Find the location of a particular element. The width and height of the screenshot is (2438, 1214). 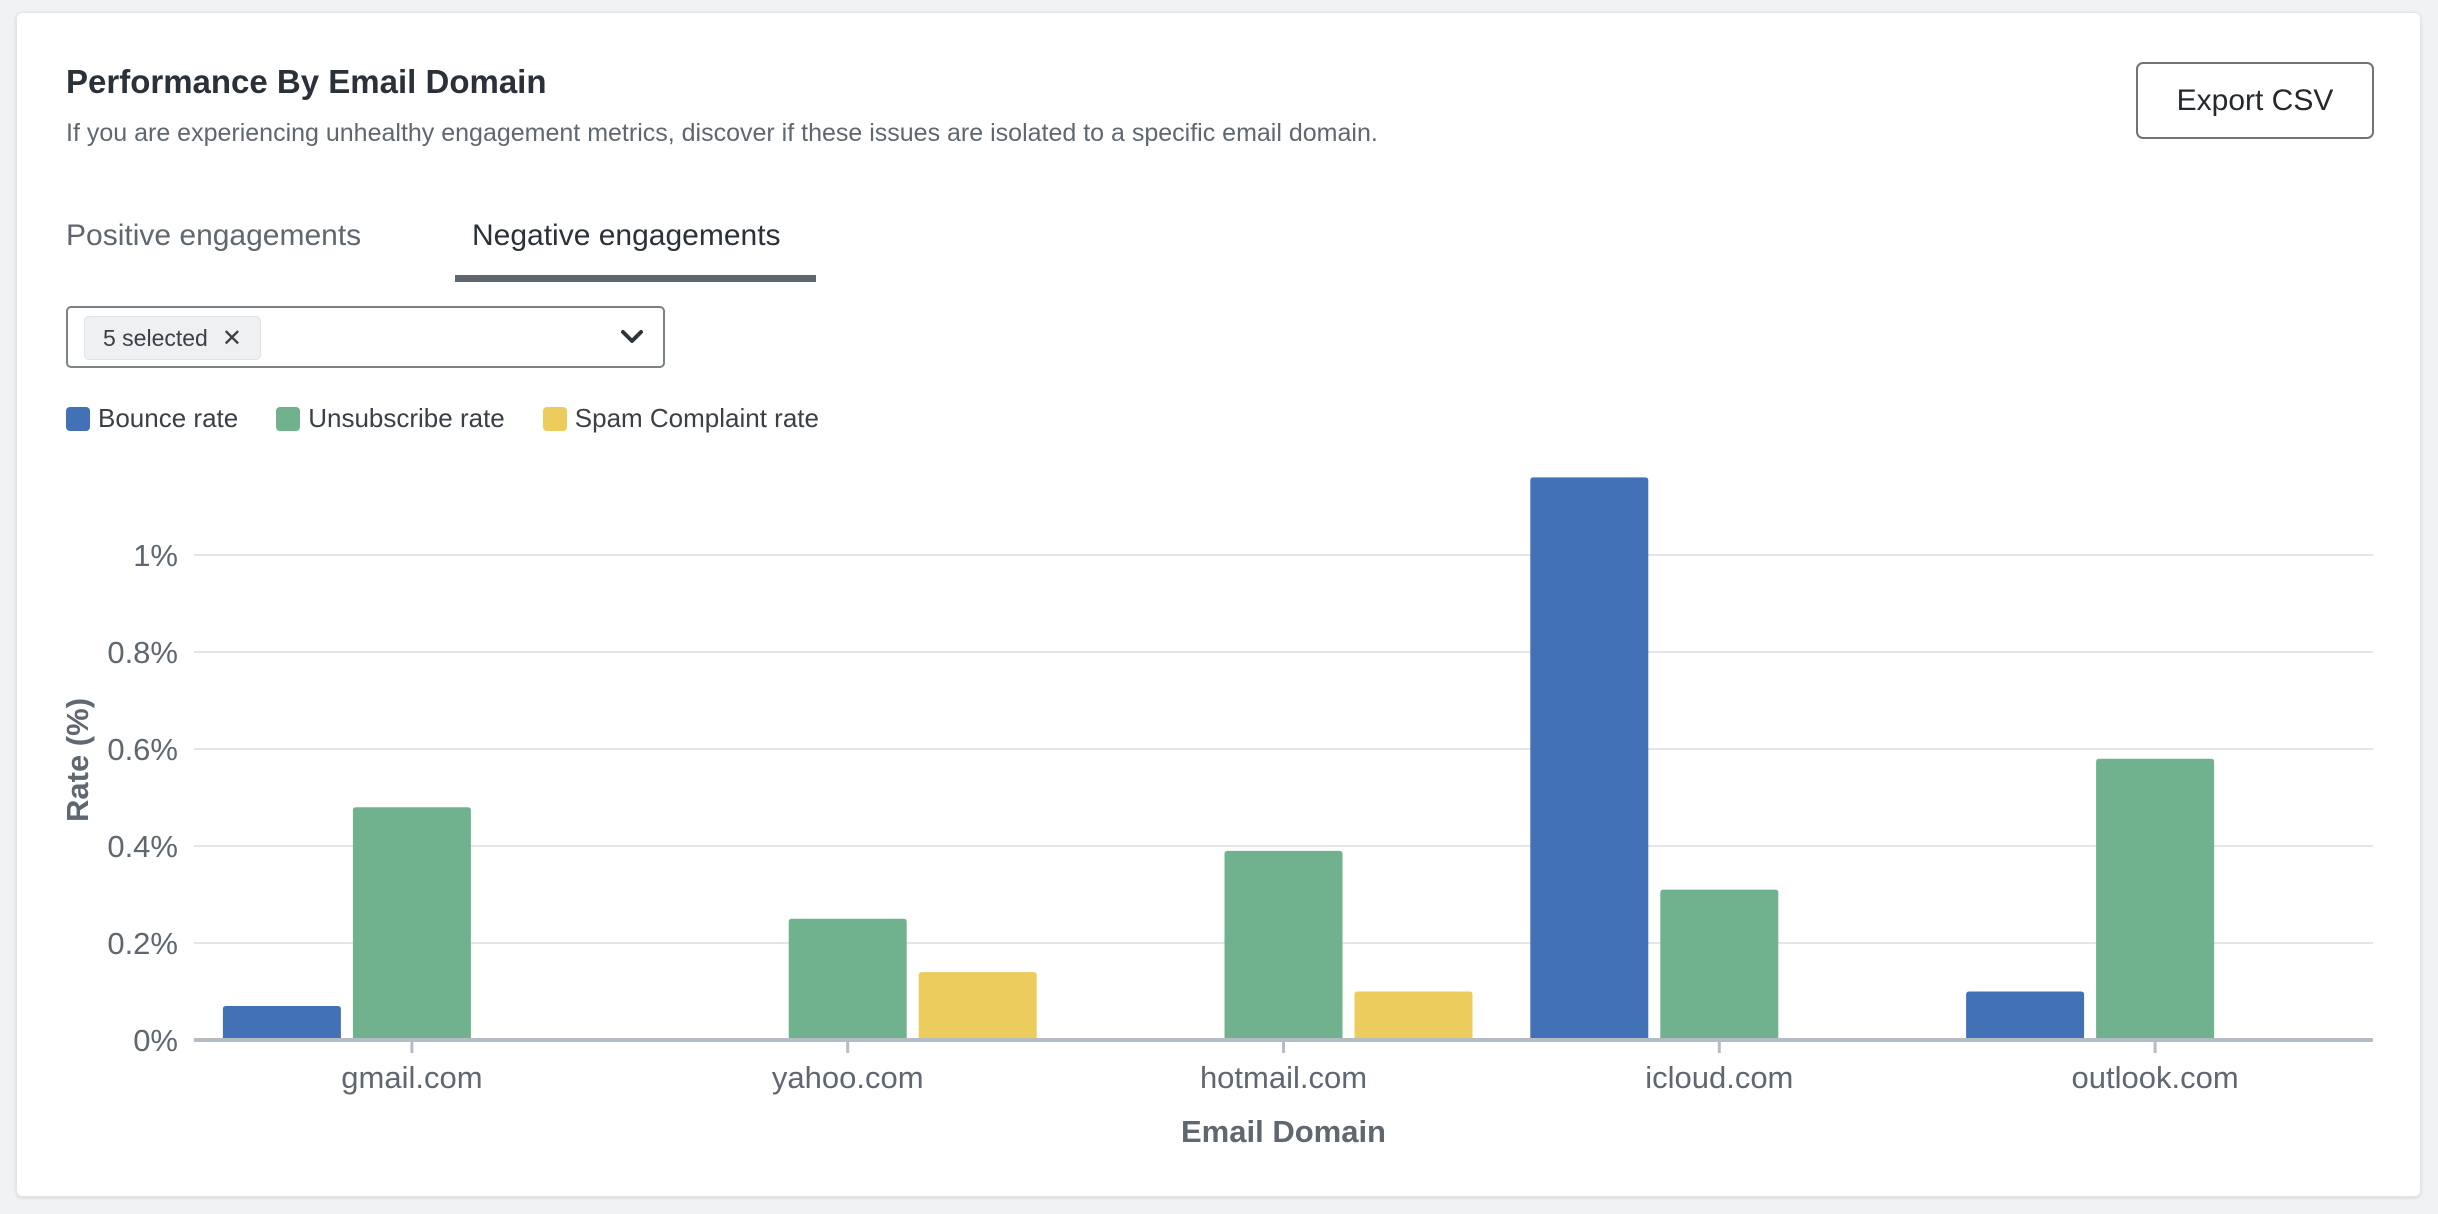

bar-unsubscribe-rate-icloud-com is located at coordinates (1719, 964).